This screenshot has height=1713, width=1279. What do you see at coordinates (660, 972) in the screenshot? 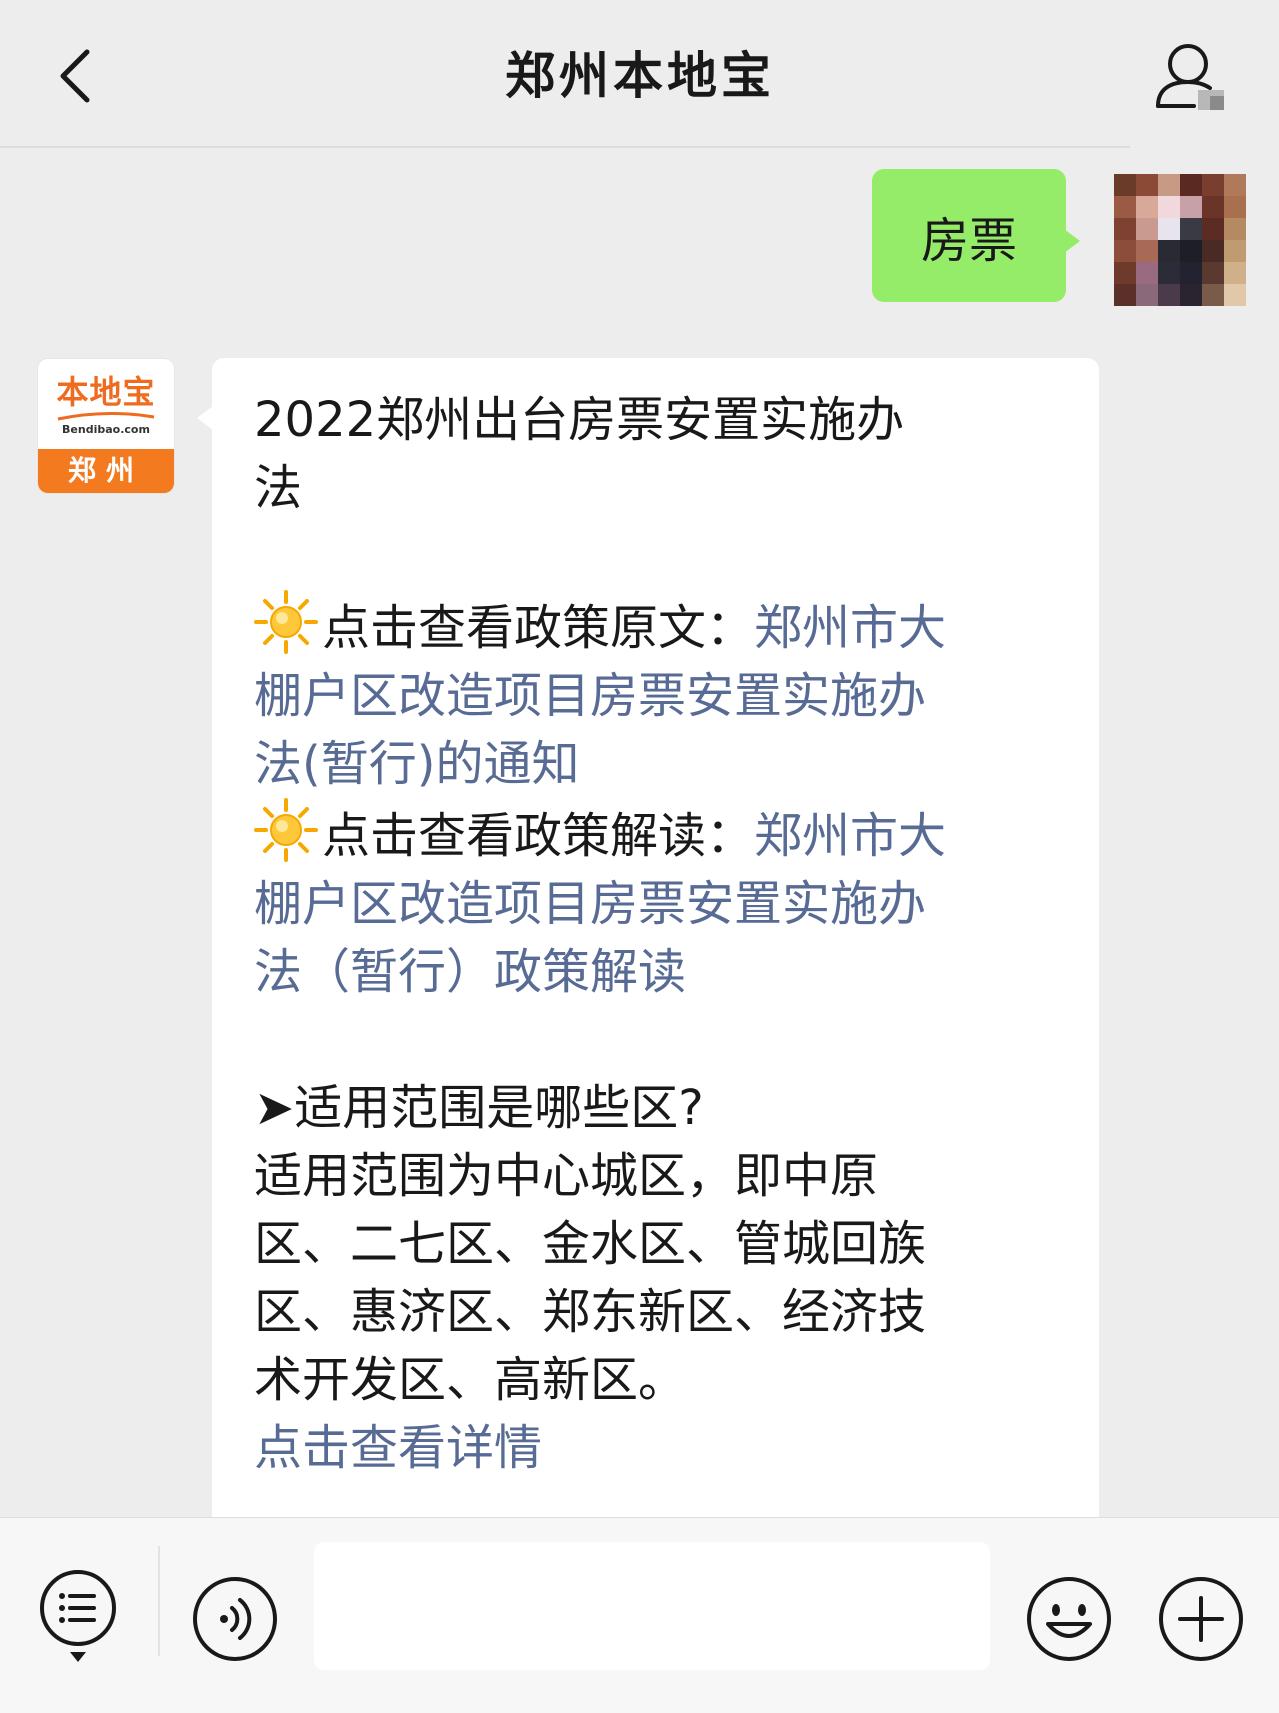
I see `policy-interpretation-link: 法（暂行）政策解读` at bounding box center [660, 972].